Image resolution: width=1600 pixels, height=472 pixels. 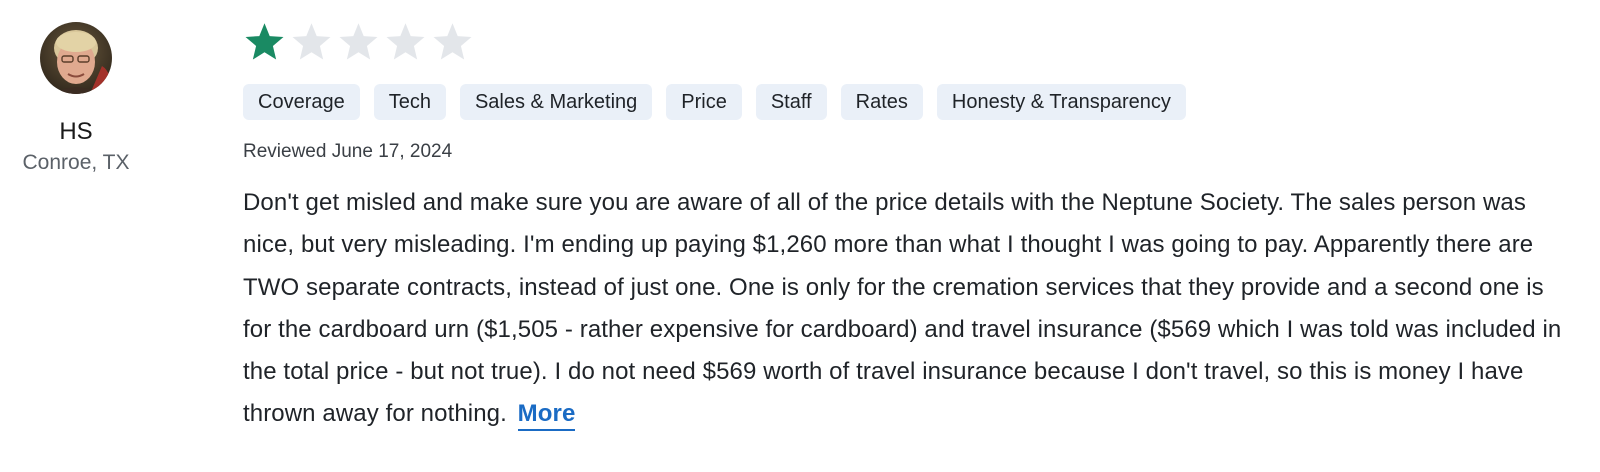 What do you see at coordinates (910, 43) in the screenshot?
I see `star-rating` at bounding box center [910, 43].